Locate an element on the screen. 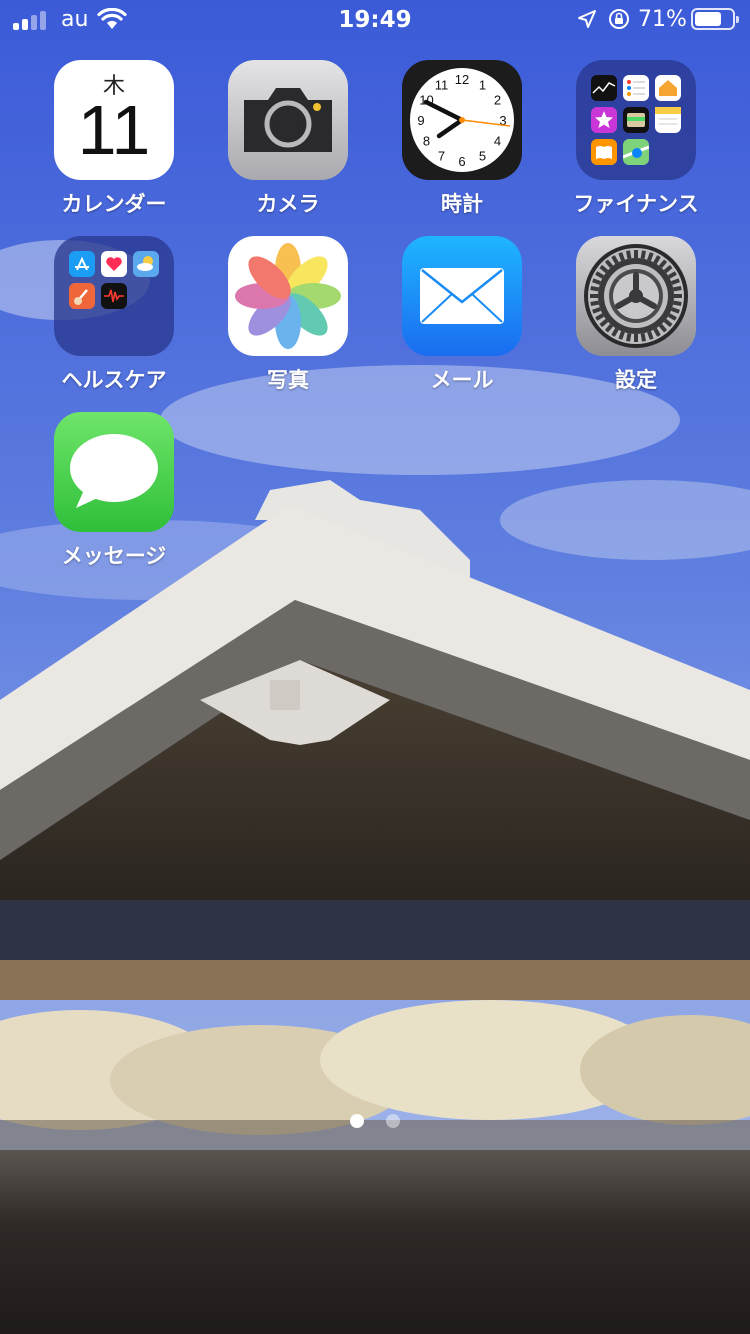 This screenshot has width=750, height=1334. page-indicator is located at coordinates (375, 1122).